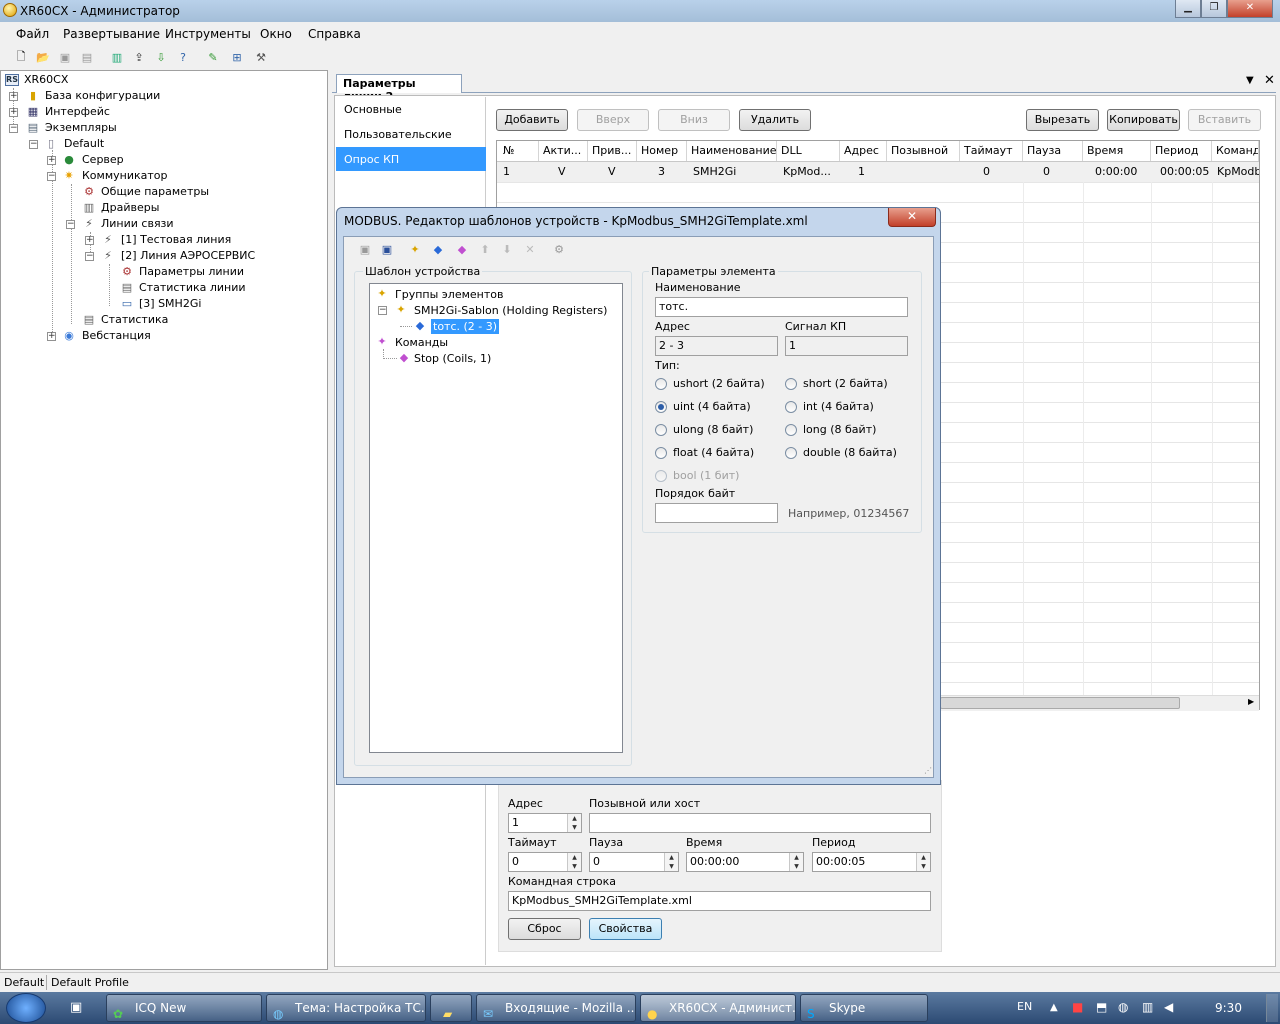 The height and width of the screenshot is (1024, 1280). Describe the element at coordinates (662, 151) in the screenshot. I see `col-header: Номер` at that location.